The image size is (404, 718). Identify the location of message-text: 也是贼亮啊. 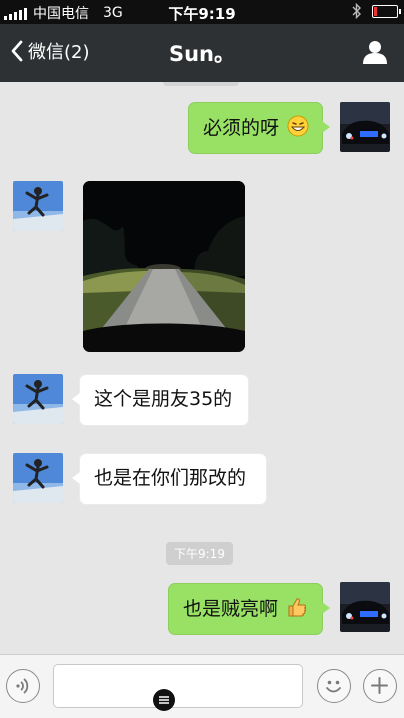
(231, 609).